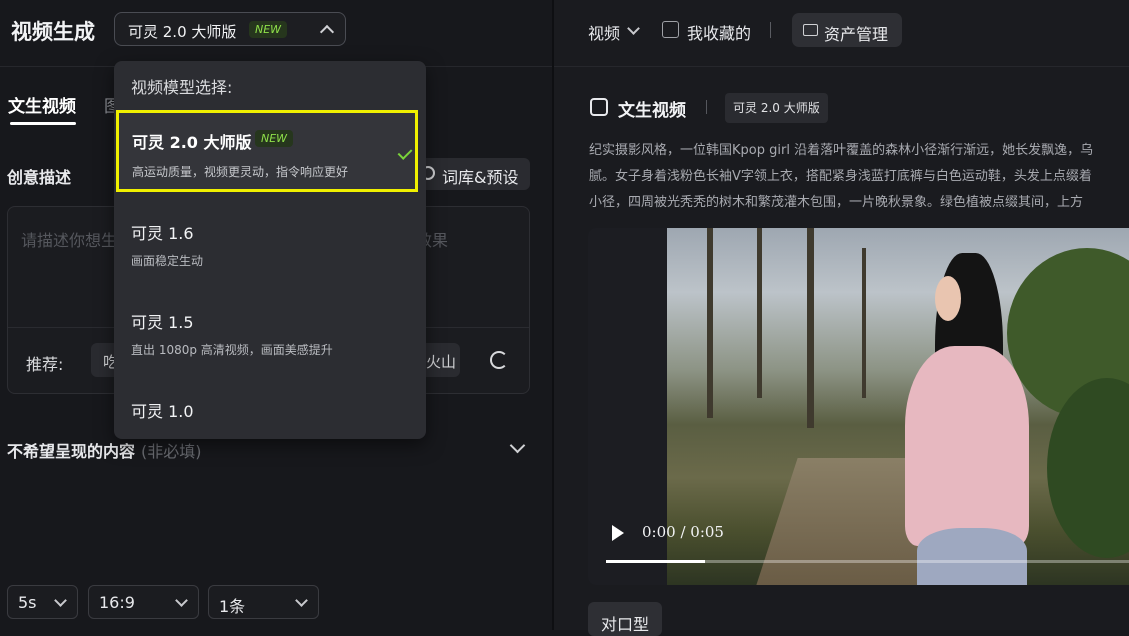 The image size is (1129, 636). What do you see at coordinates (162, 322) in the screenshot?
I see `option-name: 可灵 1.5` at bounding box center [162, 322].